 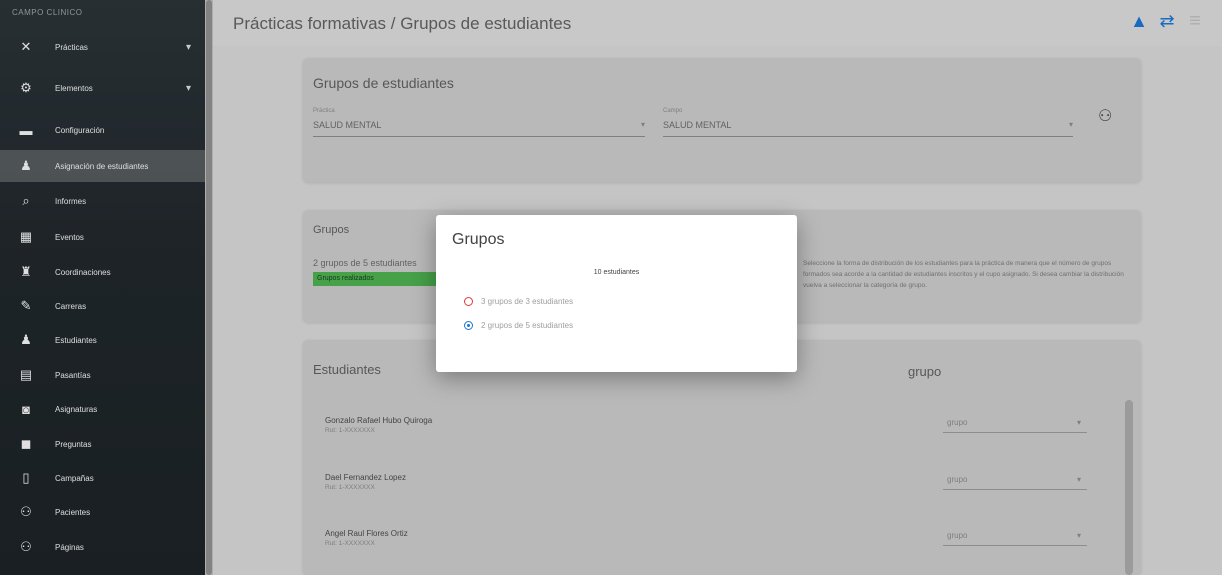 What do you see at coordinates (527, 325) in the screenshot?
I see `option-label: 2 grupos de 5 estudiantes` at bounding box center [527, 325].